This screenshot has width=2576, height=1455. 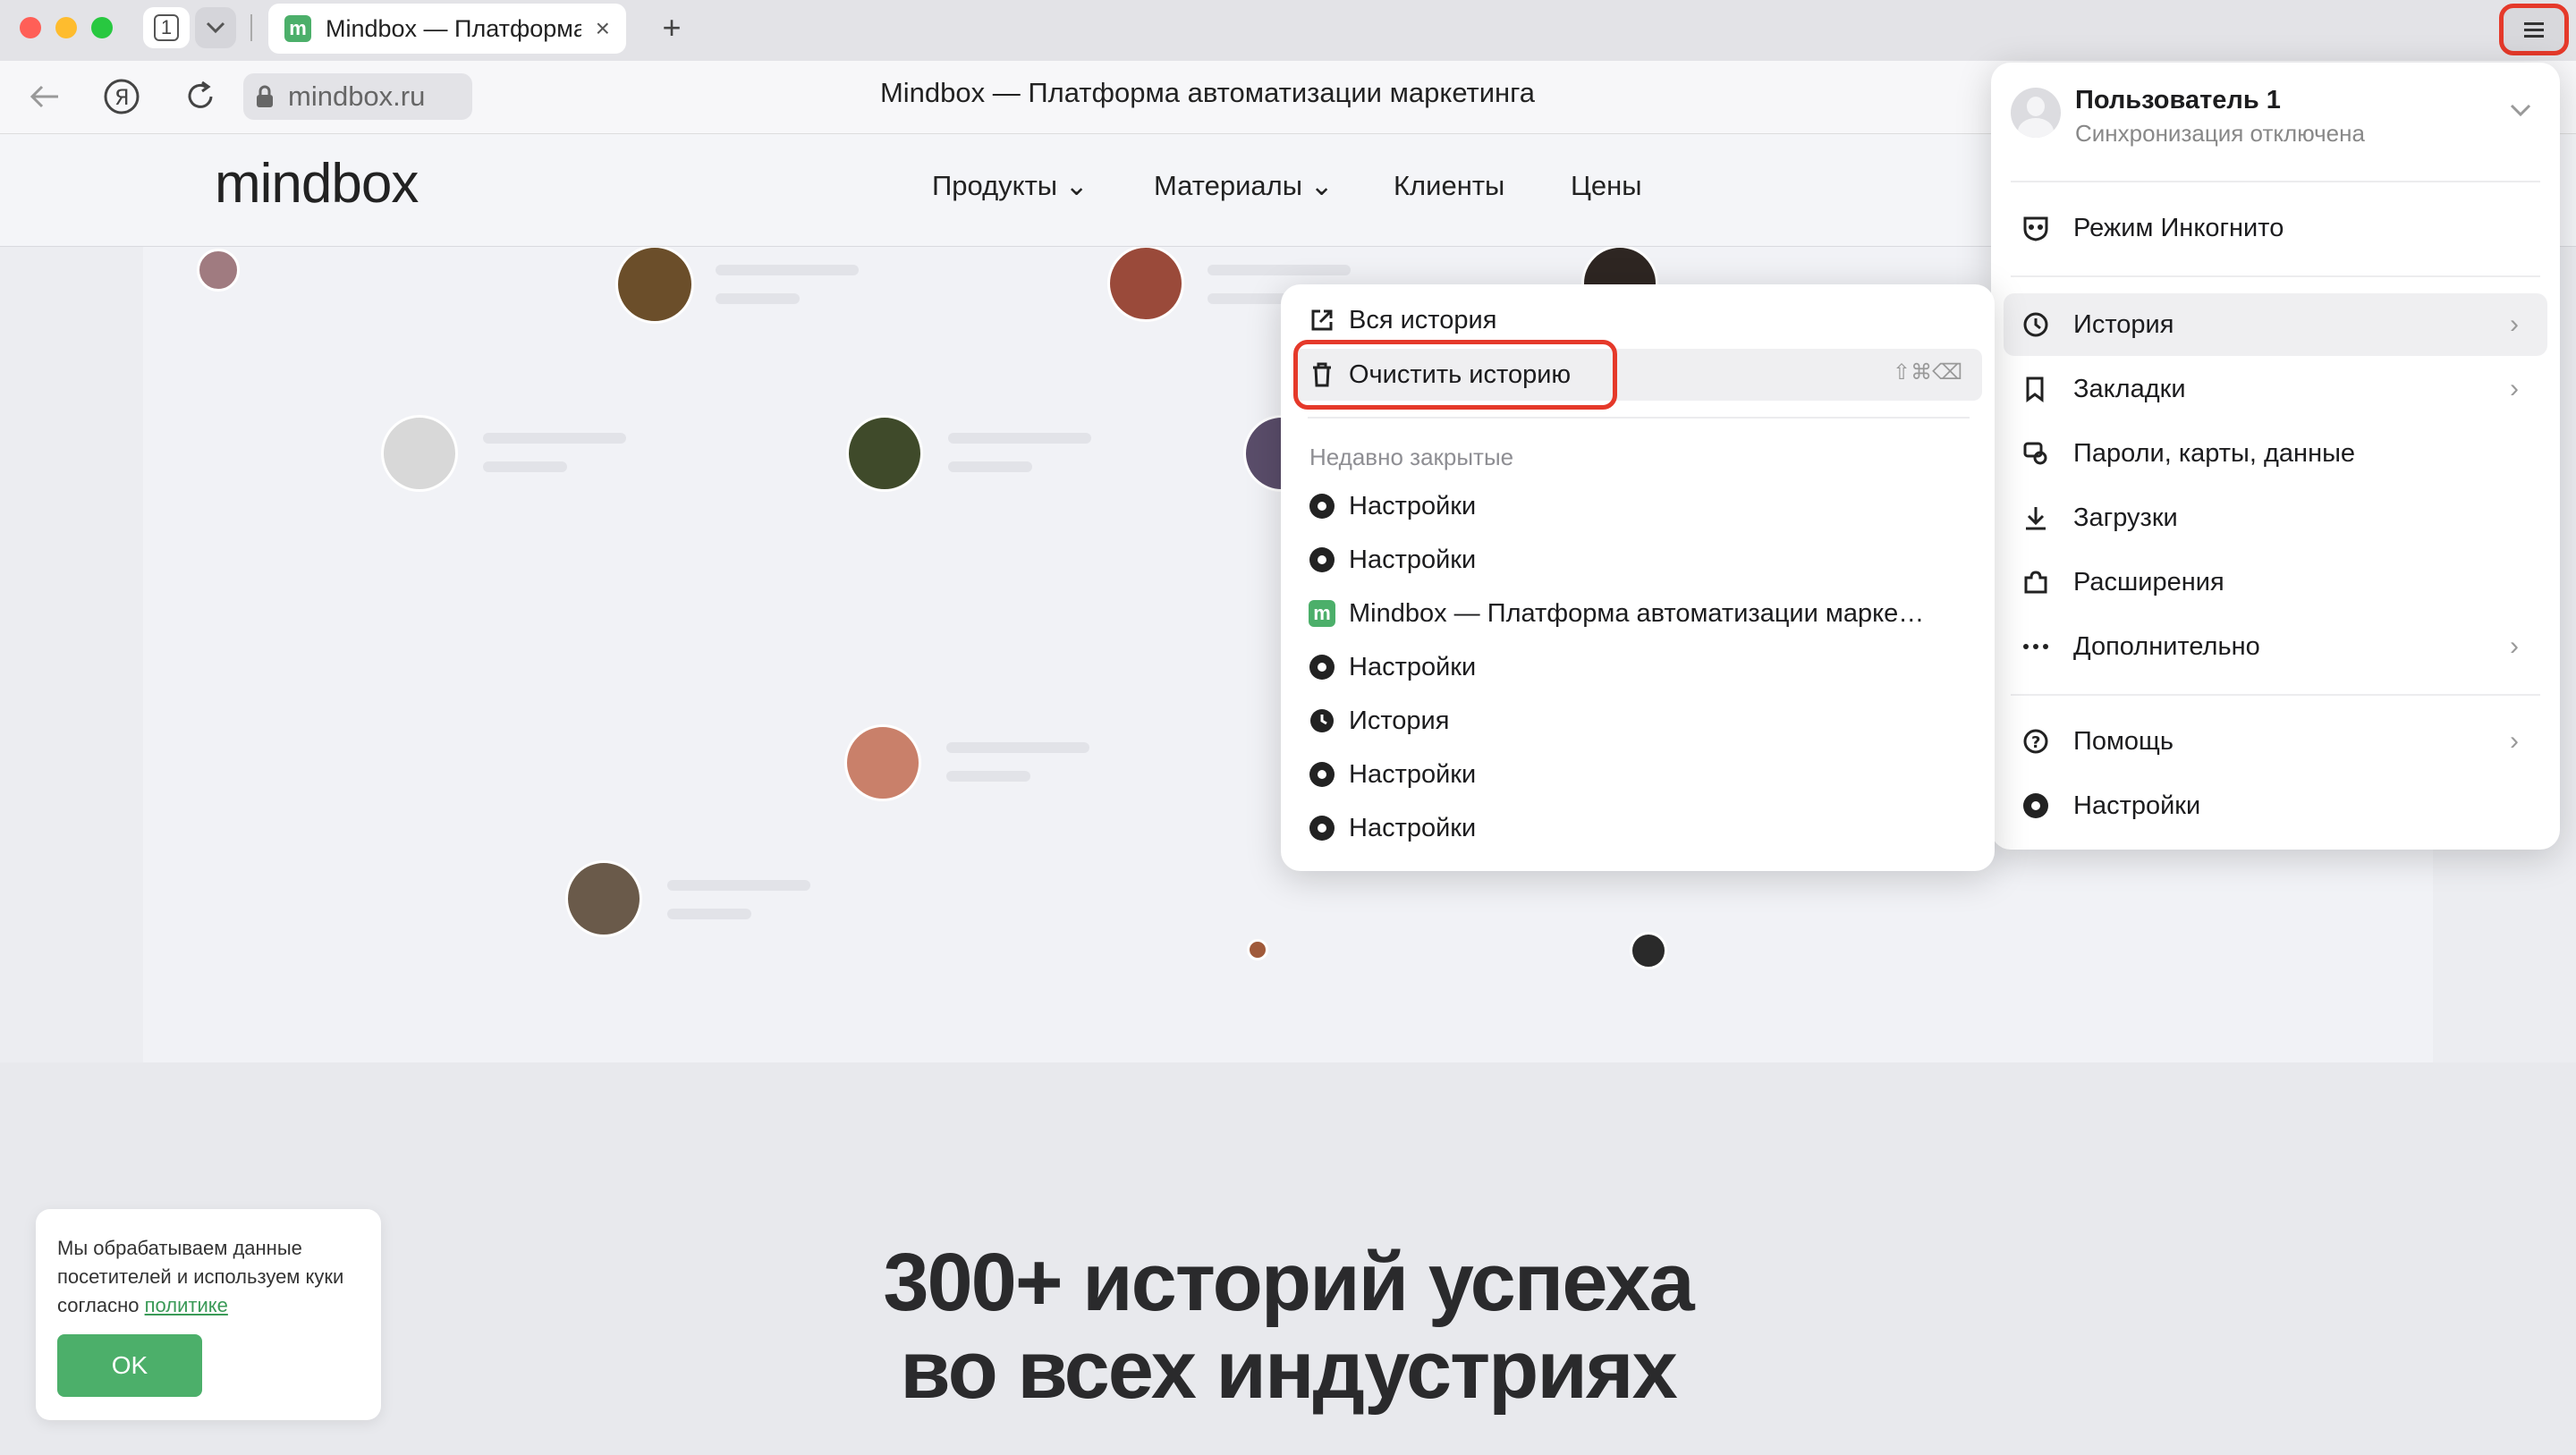 I want to click on cookie-policy-link: политике, so click(x=186, y=1305).